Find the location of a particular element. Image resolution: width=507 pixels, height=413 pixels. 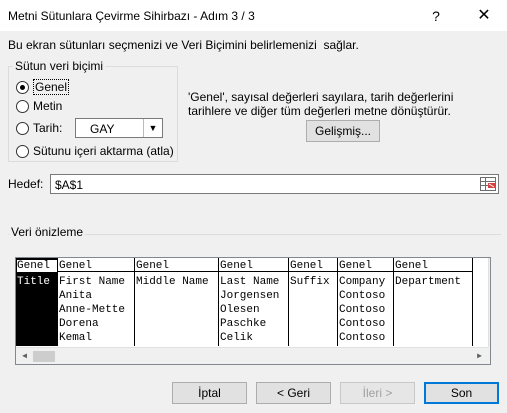

preview-group-title: Veri önizleme is located at coordinates (47, 232).